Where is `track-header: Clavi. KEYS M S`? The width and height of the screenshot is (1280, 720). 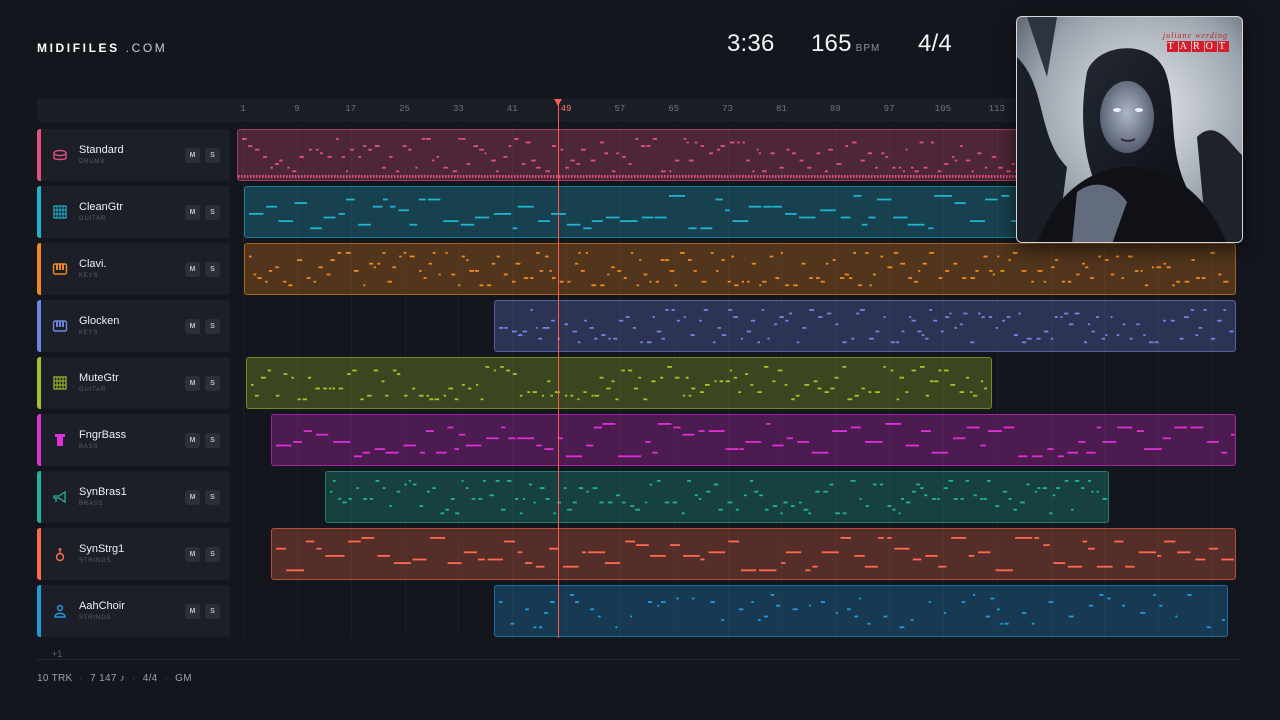 track-header: Clavi. KEYS M S is located at coordinates (133, 269).